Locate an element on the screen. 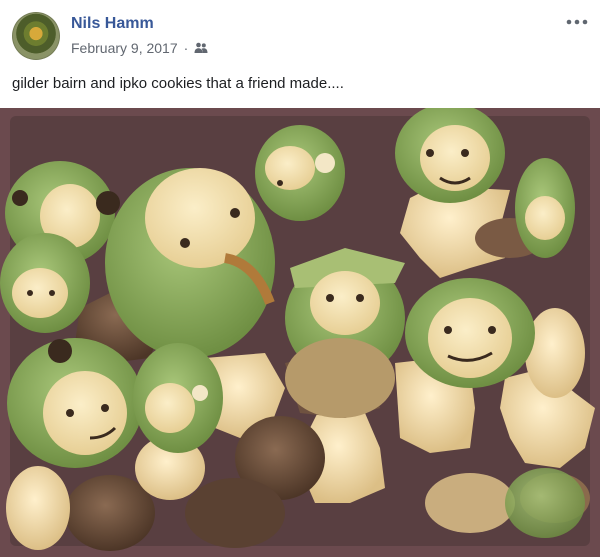  author-name: Nils Hamm is located at coordinates (112, 24).